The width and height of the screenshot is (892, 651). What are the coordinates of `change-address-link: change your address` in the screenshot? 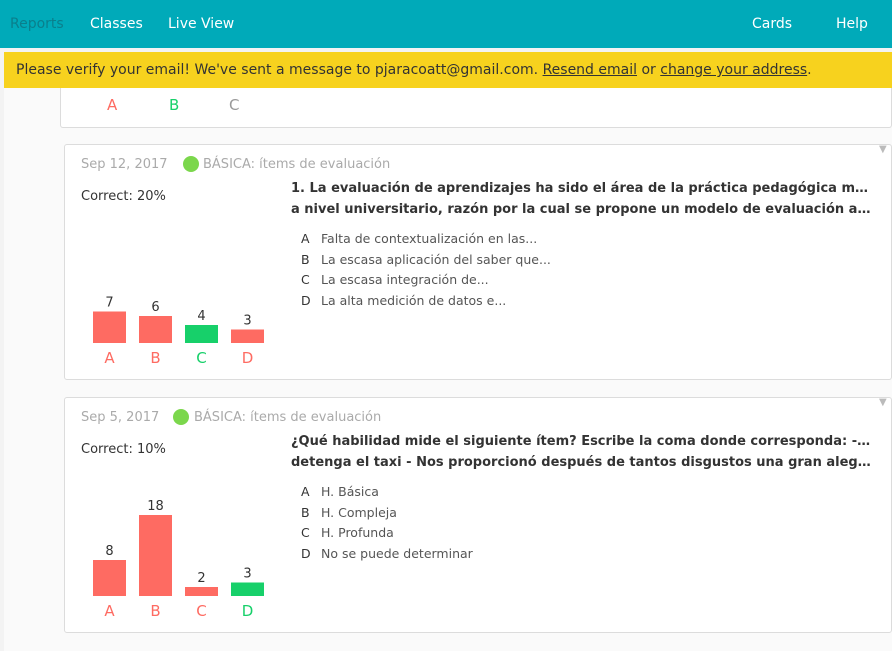 It's located at (733, 70).